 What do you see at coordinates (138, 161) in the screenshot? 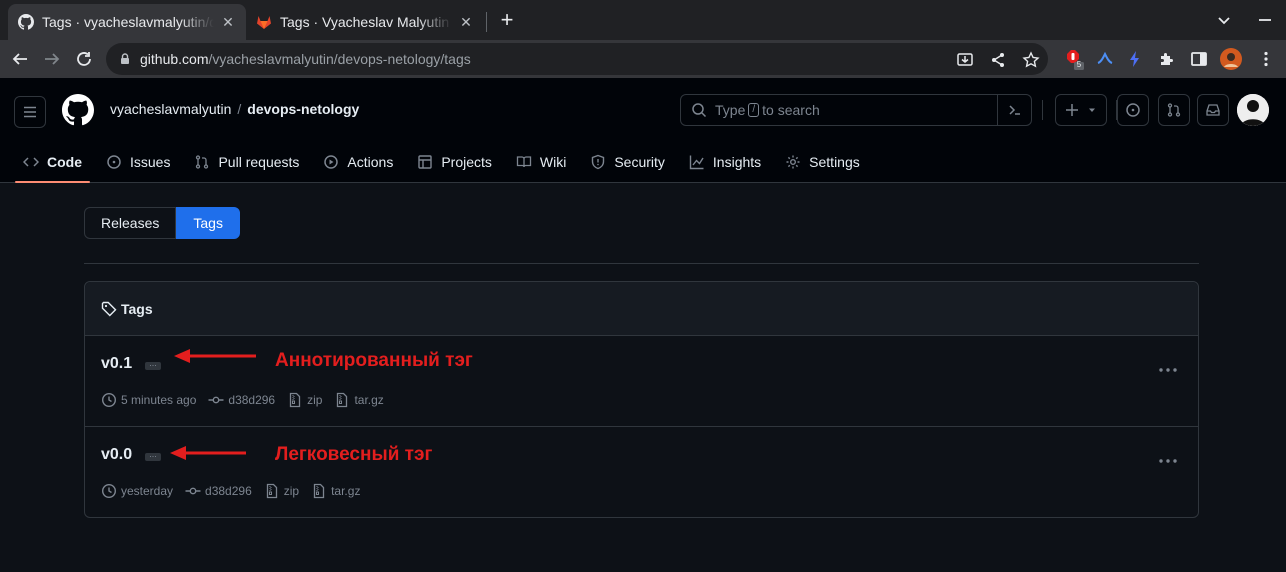
I see `tab-issues: Issues` at bounding box center [138, 161].